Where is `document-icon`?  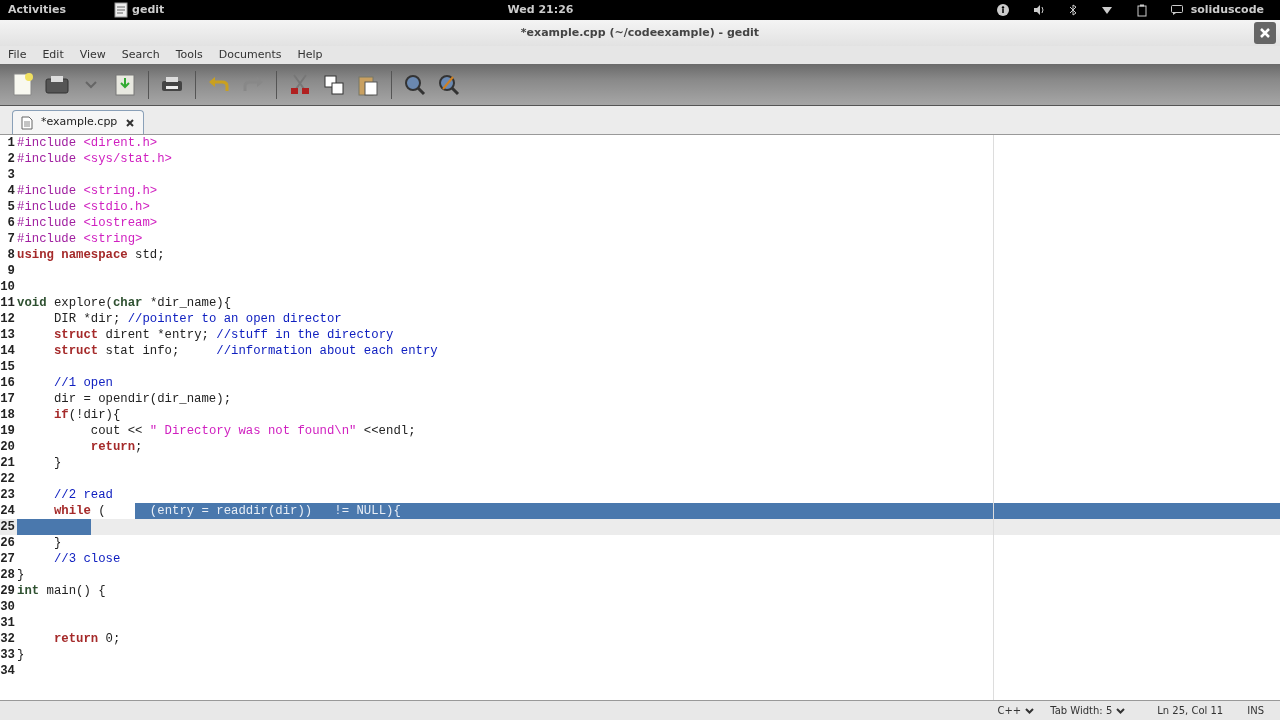
document-icon is located at coordinates (121, 10).